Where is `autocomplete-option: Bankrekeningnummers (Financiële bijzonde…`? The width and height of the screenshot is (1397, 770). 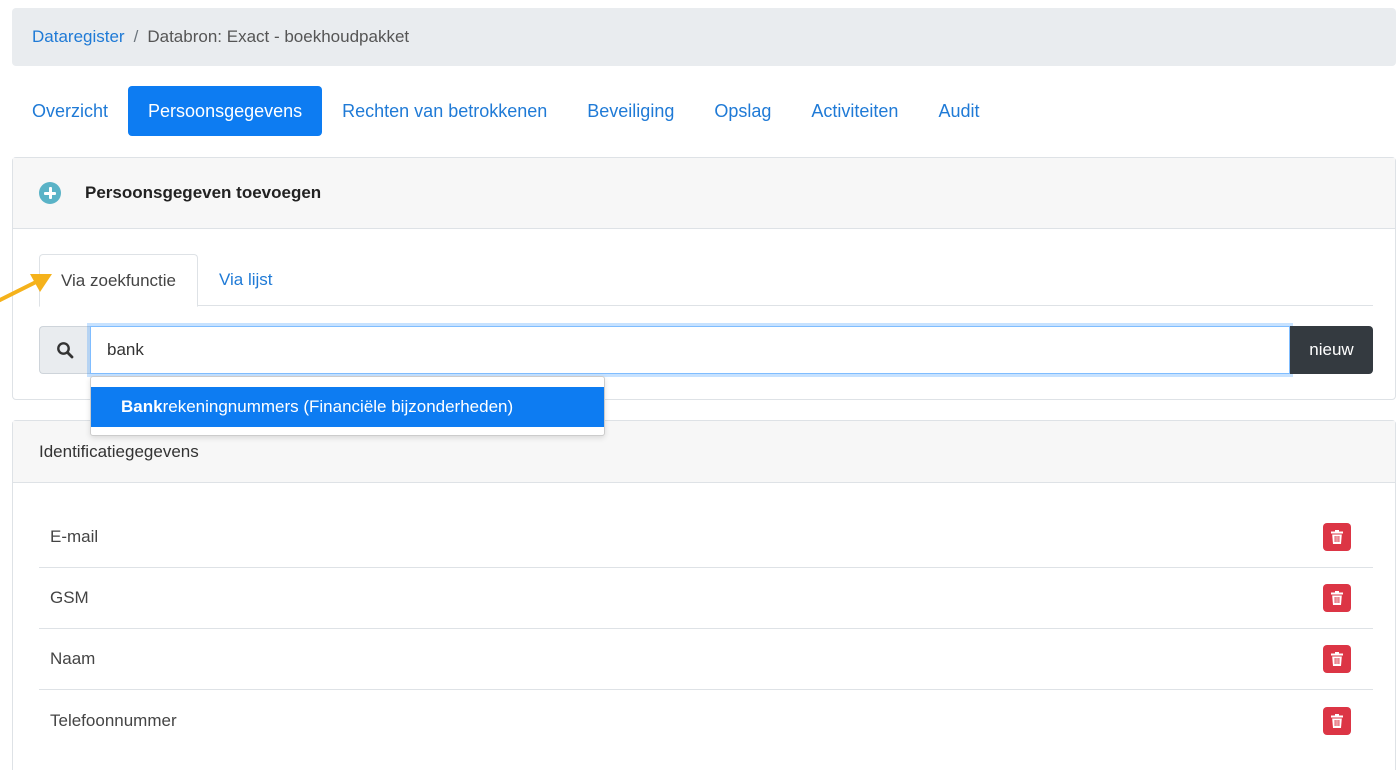
autocomplete-option: Bankrekeningnummers (Financiële bijzonde… is located at coordinates (347, 407).